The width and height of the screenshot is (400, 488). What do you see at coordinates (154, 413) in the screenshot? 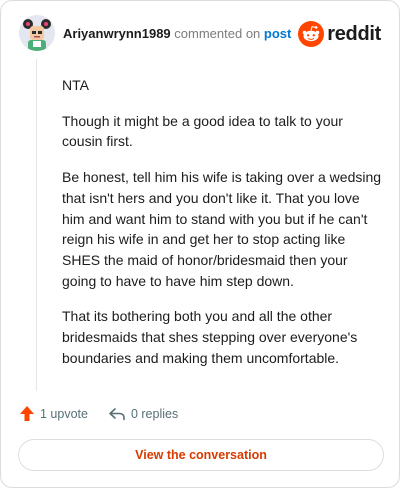
I see `reply-count: 0 replies` at bounding box center [154, 413].